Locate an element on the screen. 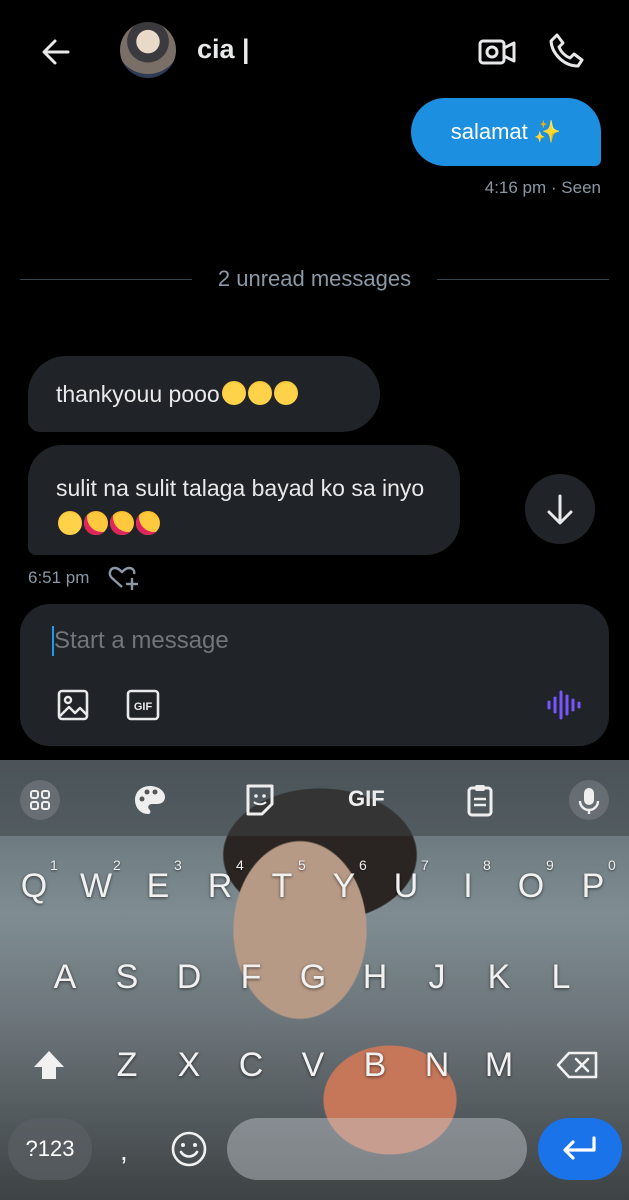 This screenshot has width=629, height=1200. enter-icon is located at coordinates (579, 1148).